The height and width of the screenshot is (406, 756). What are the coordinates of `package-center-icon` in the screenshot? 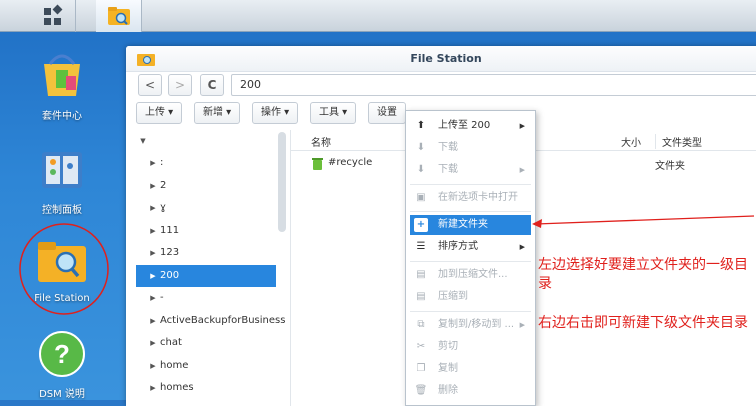 It's located at (62, 75).